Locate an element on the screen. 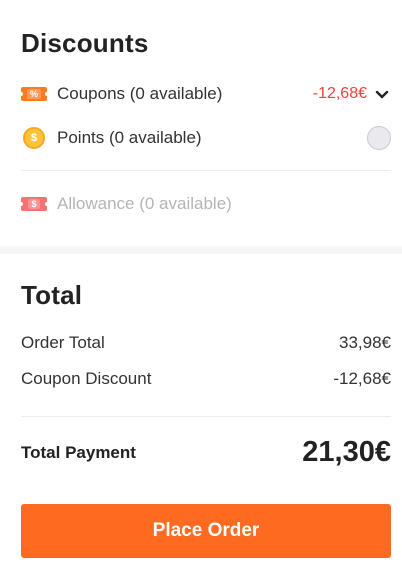  coupon-percent-icon: % is located at coordinates (34, 94).